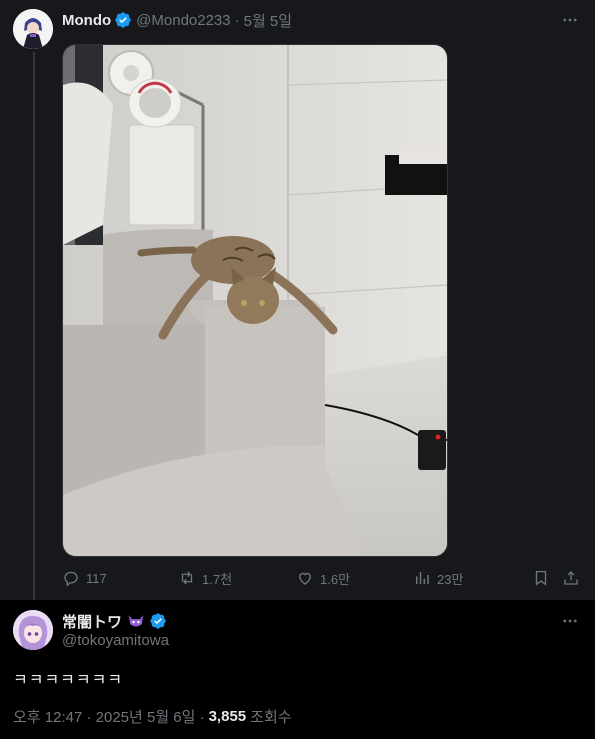 Image resolution: width=595 pixels, height=739 pixels. I want to click on bookmark-button, so click(544, 578).